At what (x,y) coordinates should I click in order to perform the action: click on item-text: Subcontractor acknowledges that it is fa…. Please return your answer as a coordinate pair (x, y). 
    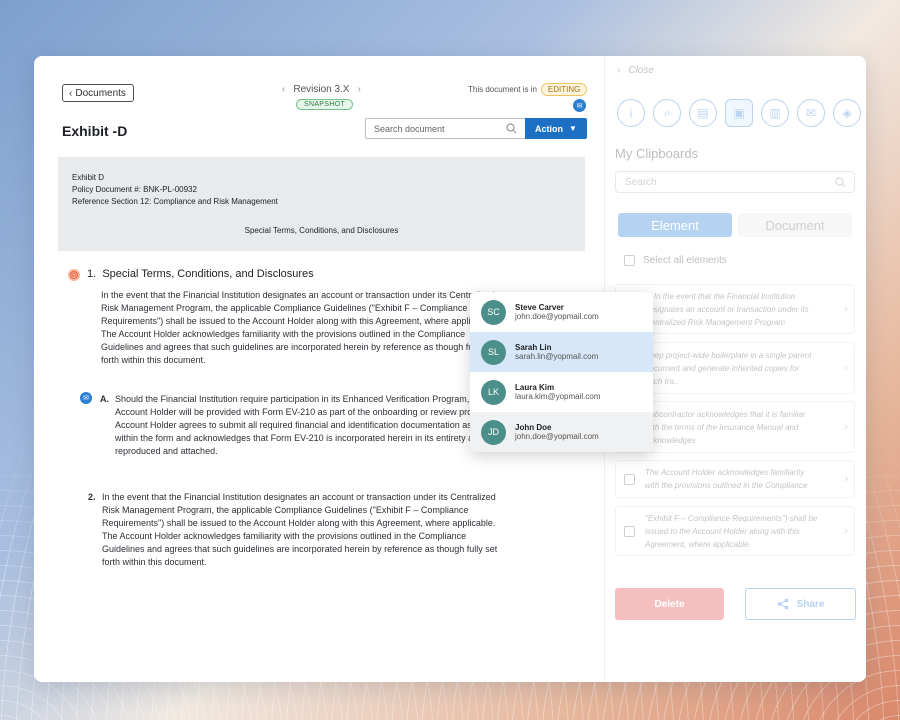
    Looking at the image, I should click on (725, 414).